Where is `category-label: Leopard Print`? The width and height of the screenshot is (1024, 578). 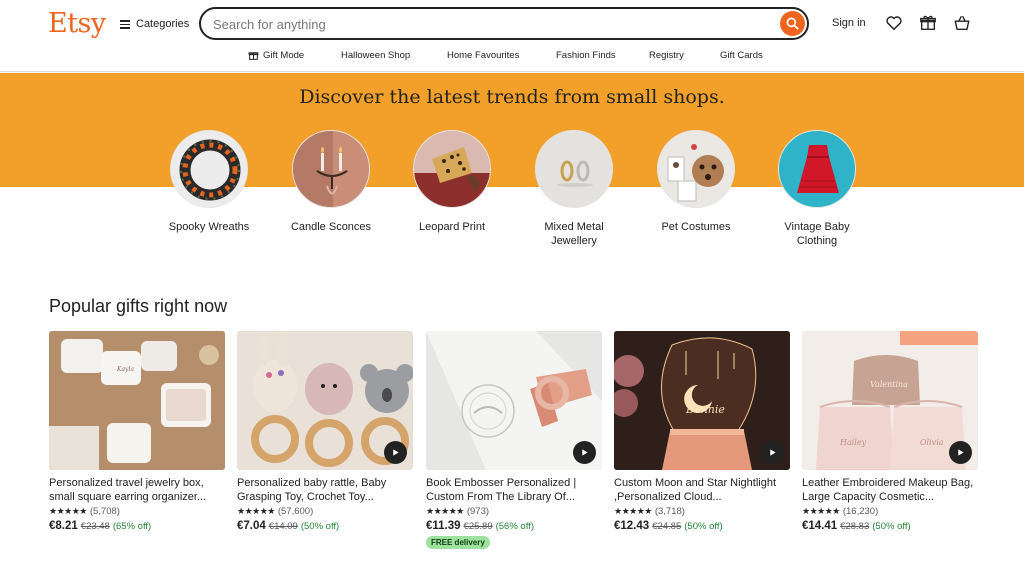 category-label: Leopard Print is located at coordinates (452, 227).